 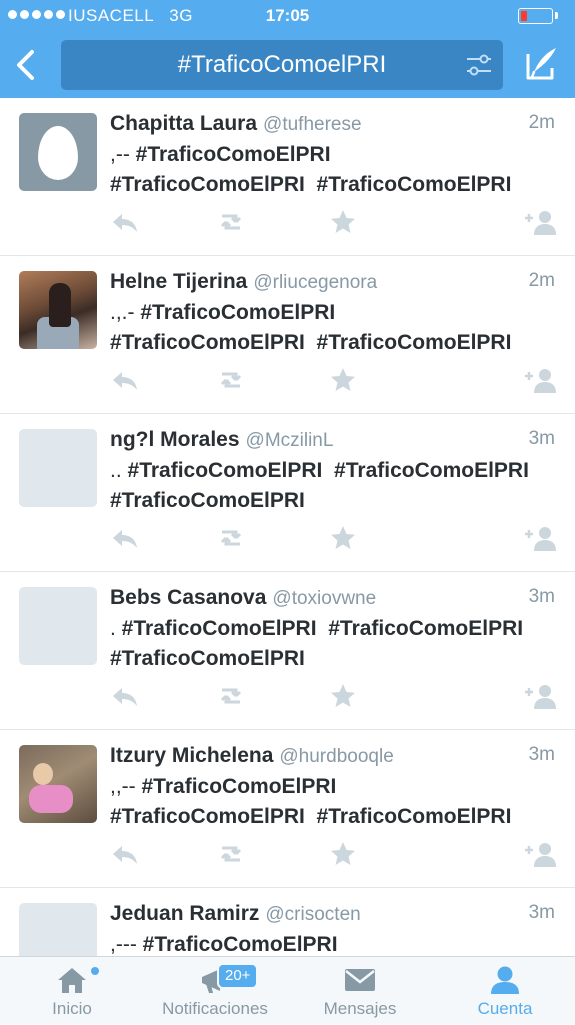 What do you see at coordinates (183, 123) in the screenshot?
I see `user-name: Chapitta Laura` at bounding box center [183, 123].